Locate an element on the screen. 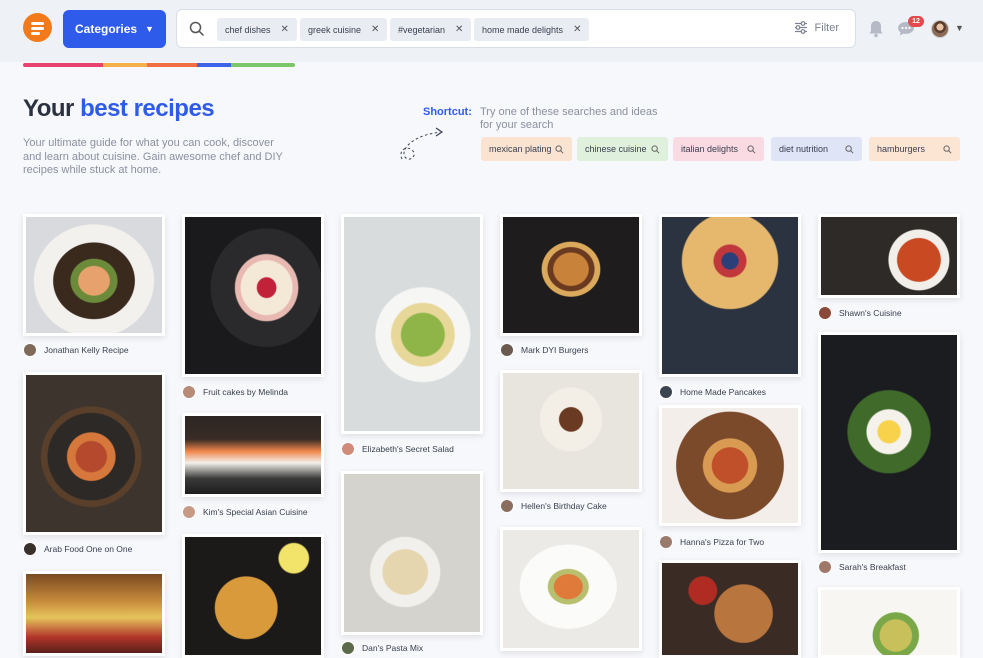 This screenshot has width=983, height=658. recipe-author: Kim's Special Asian Cuisine is located at coordinates (245, 512).